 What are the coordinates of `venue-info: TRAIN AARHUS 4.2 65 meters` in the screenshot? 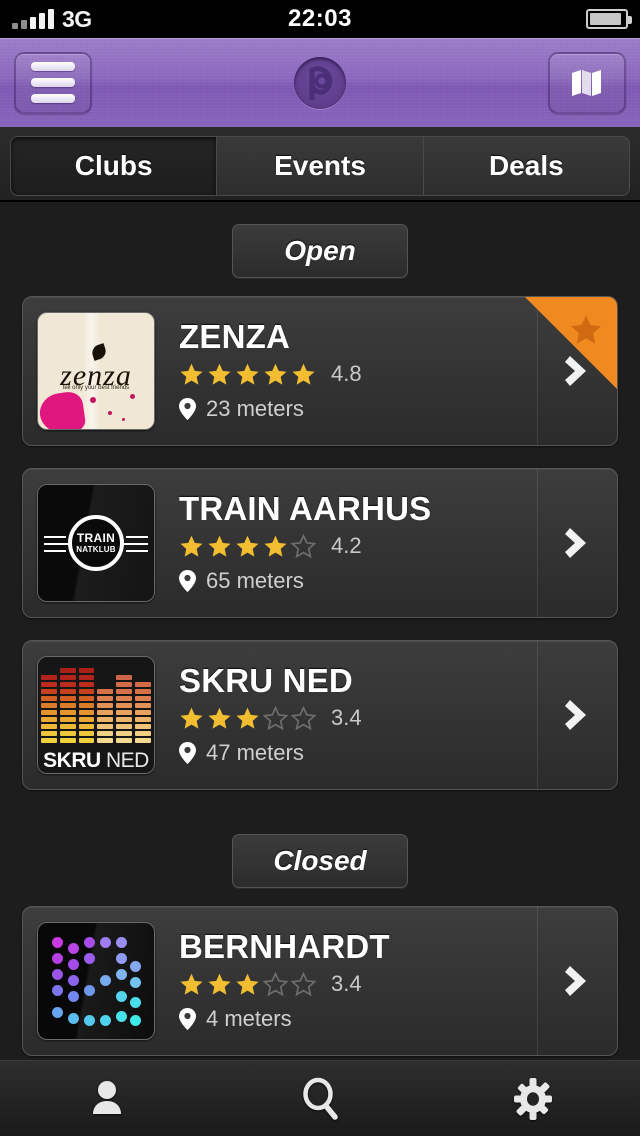 It's located at (346, 543).